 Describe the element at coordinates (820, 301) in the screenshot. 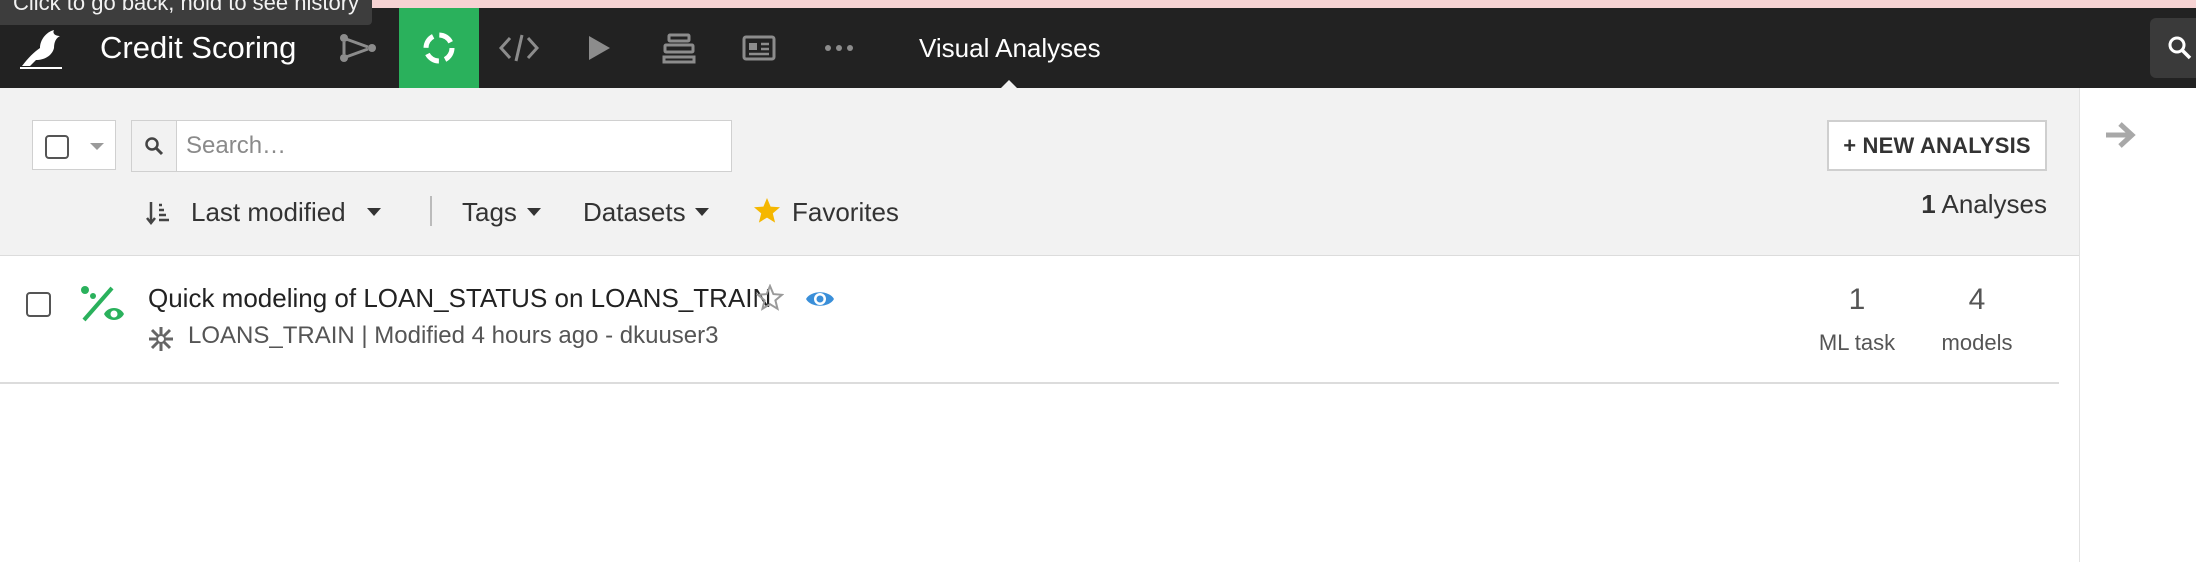

I see `eye-icon` at that location.